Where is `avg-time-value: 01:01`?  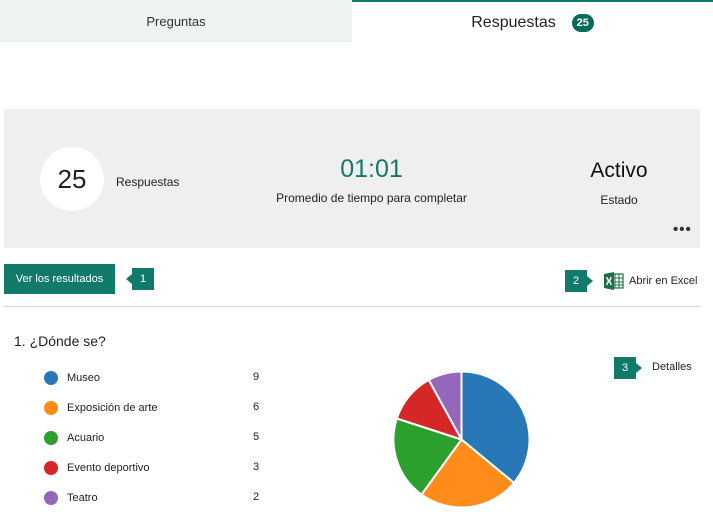
avg-time-value: 01:01 is located at coordinates (371, 169).